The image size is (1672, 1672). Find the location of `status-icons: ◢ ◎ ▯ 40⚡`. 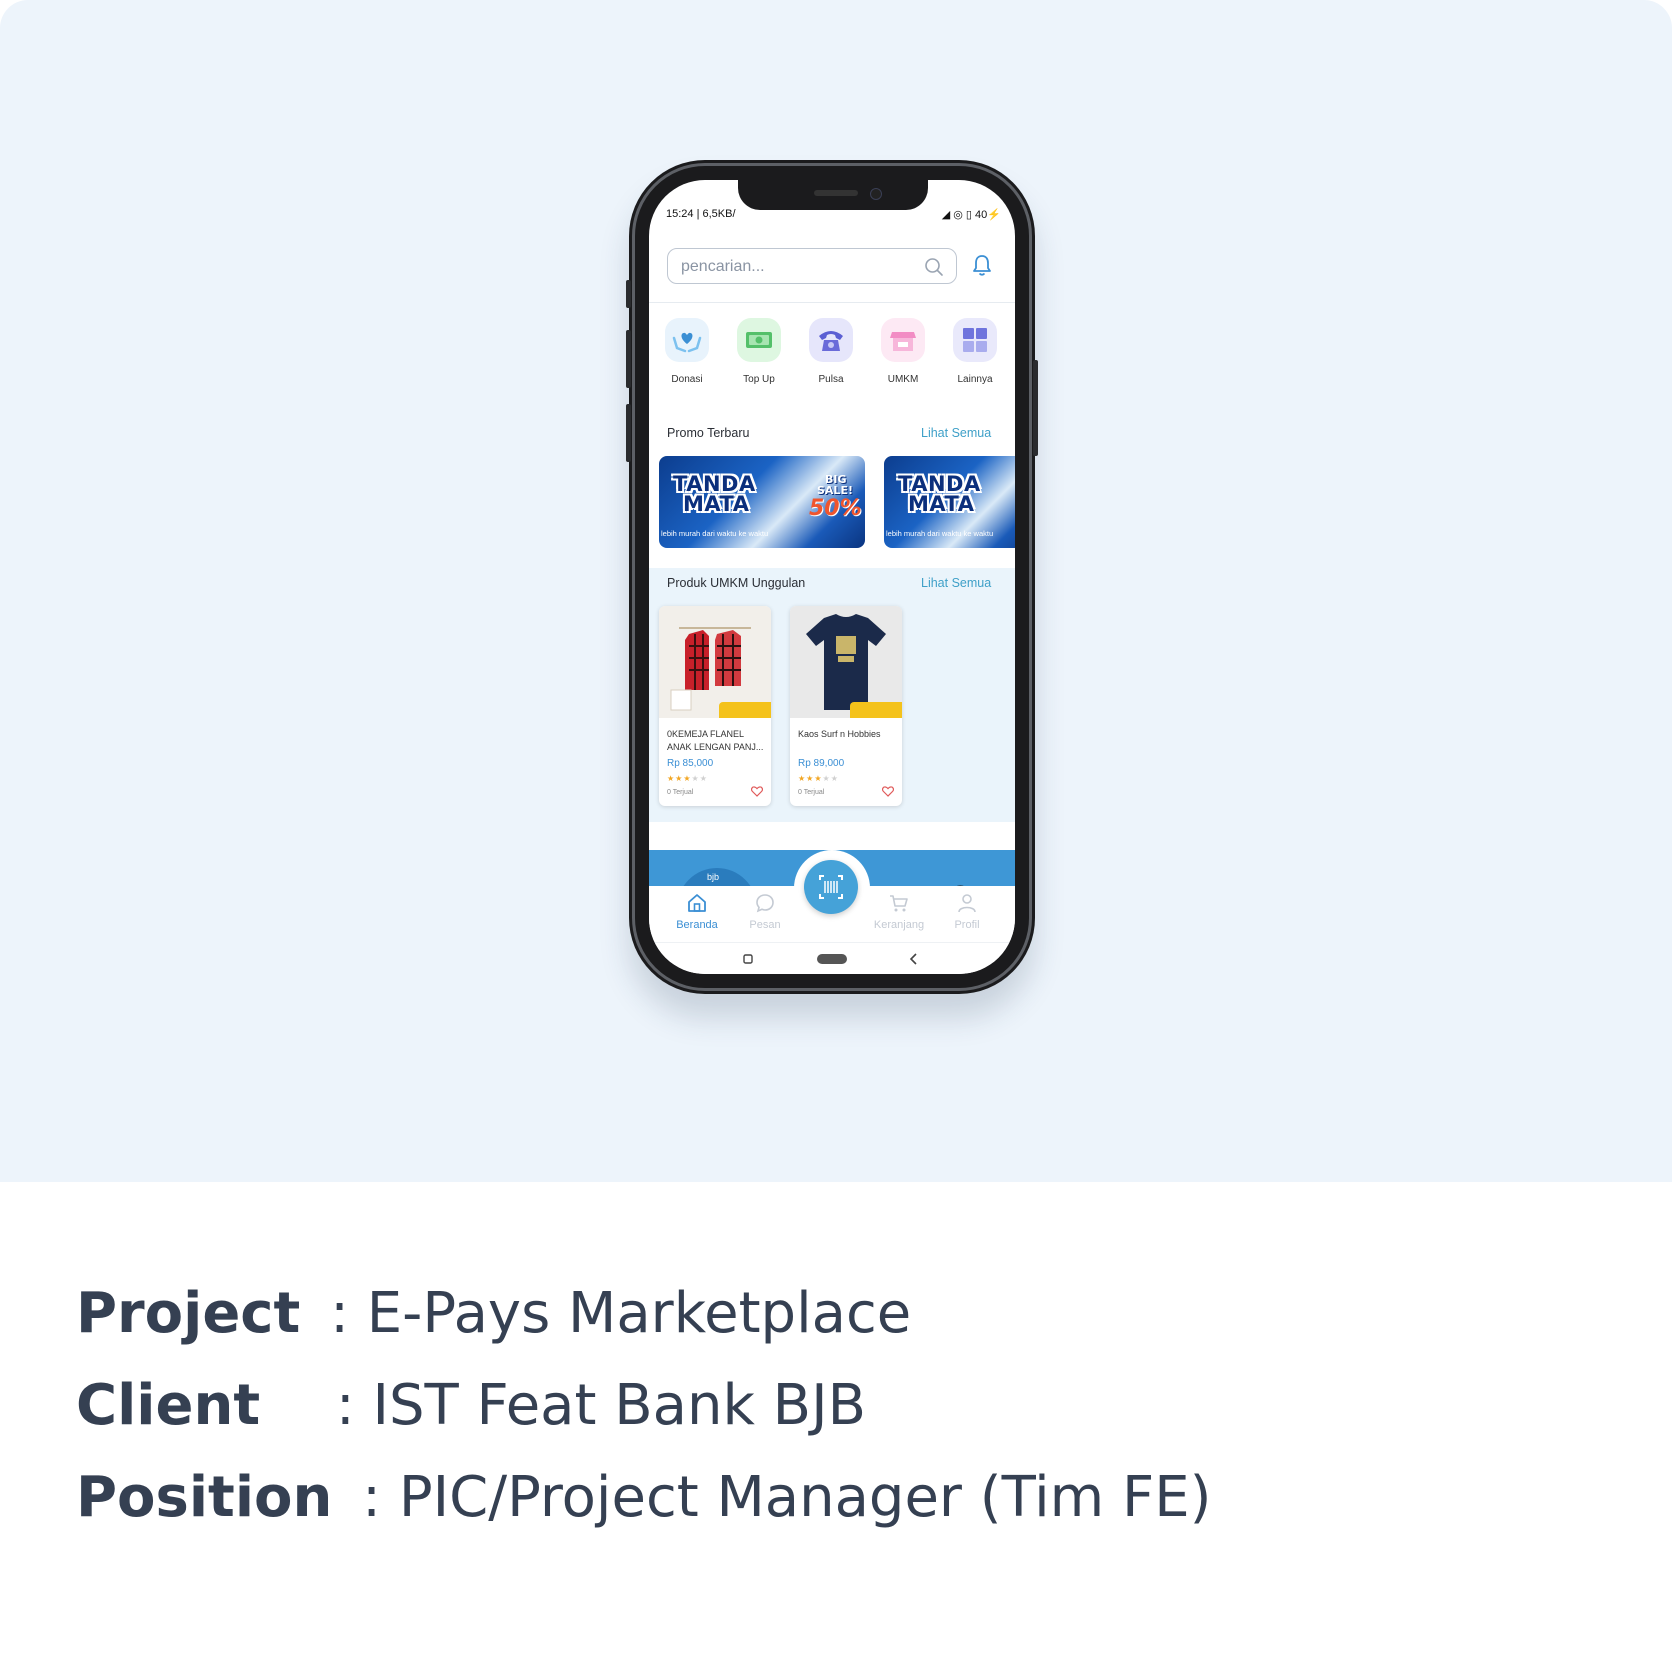

status-icons: ◢ ◎ ▯ 40⚡ is located at coordinates (971, 214).